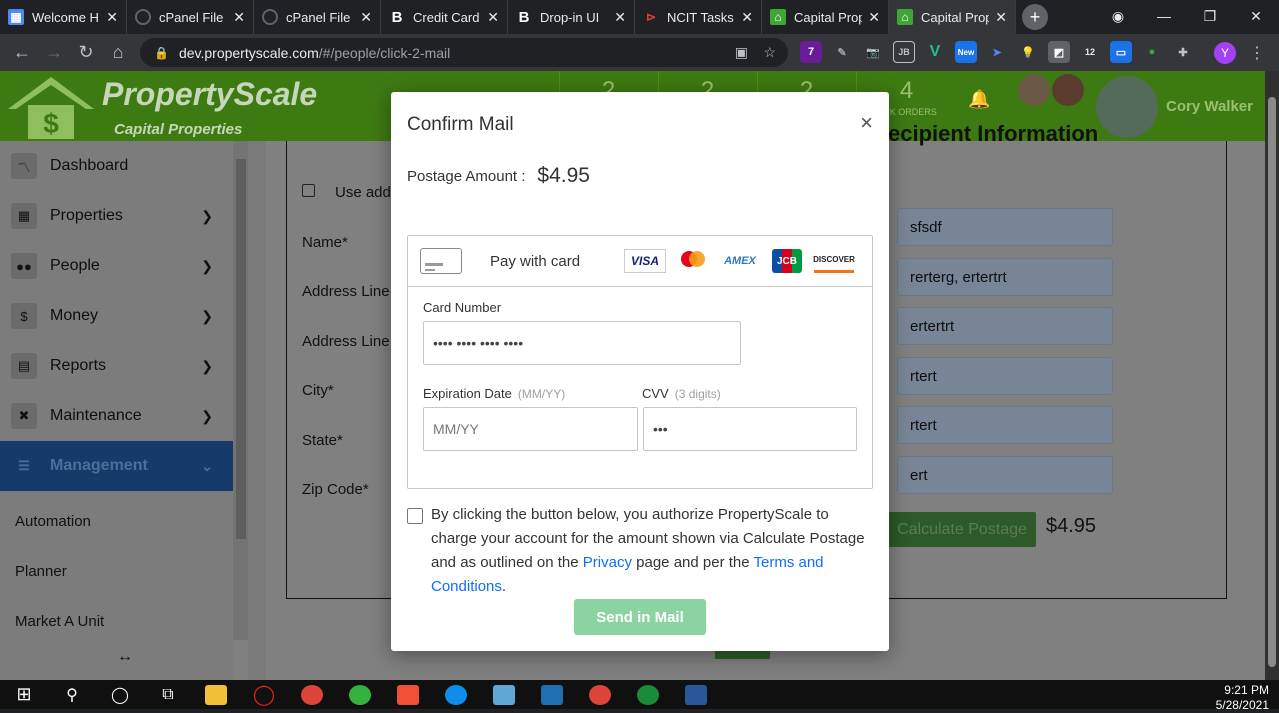 The width and height of the screenshot is (1279, 713). What do you see at coordinates (308, 190) in the screenshot?
I see `use-address-checkbox` at bounding box center [308, 190].